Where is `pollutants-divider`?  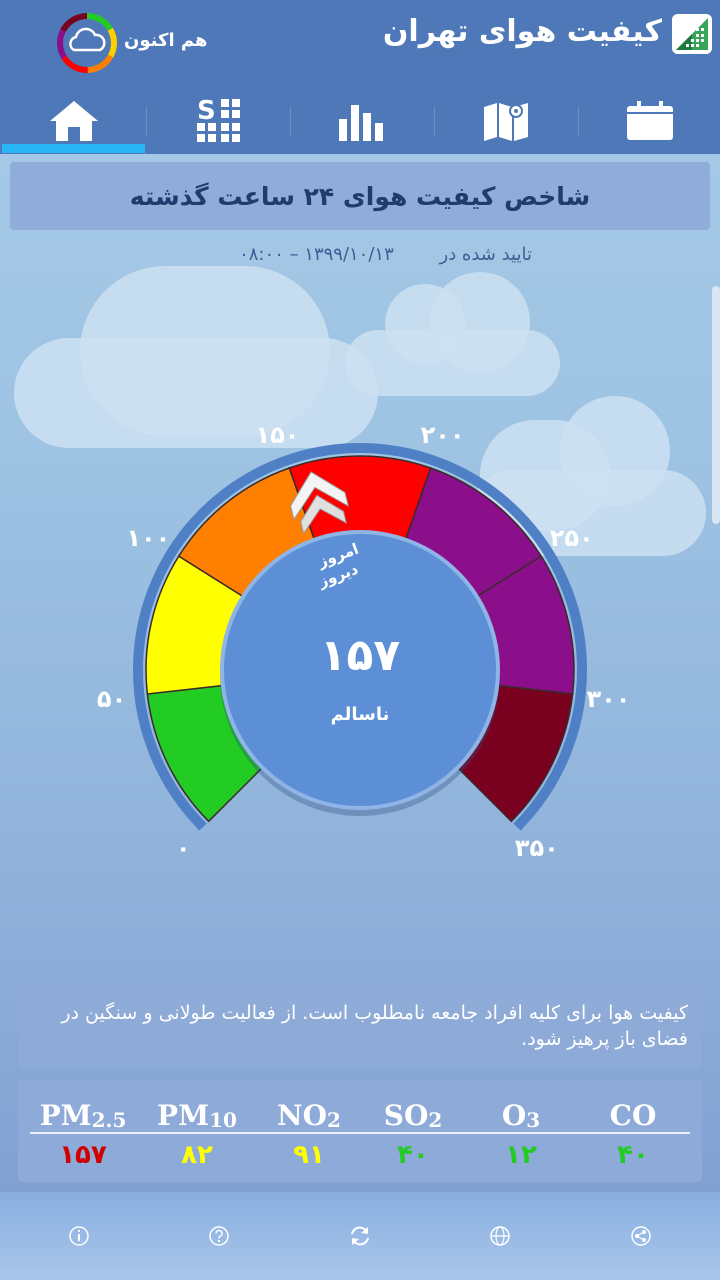 pollutants-divider is located at coordinates (360, 1133).